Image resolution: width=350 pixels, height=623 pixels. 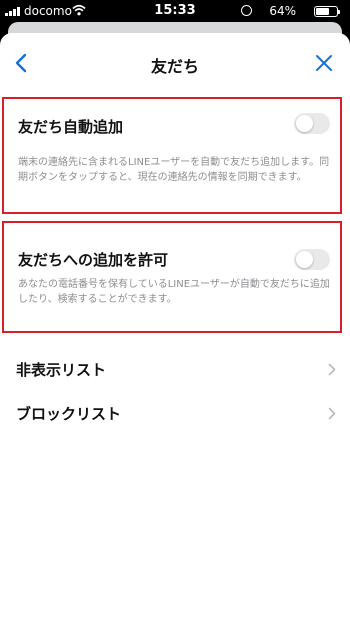 What do you see at coordinates (246, 10) in the screenshot?
I see `rotation-lock-icon` at bounding box center [246, 10].